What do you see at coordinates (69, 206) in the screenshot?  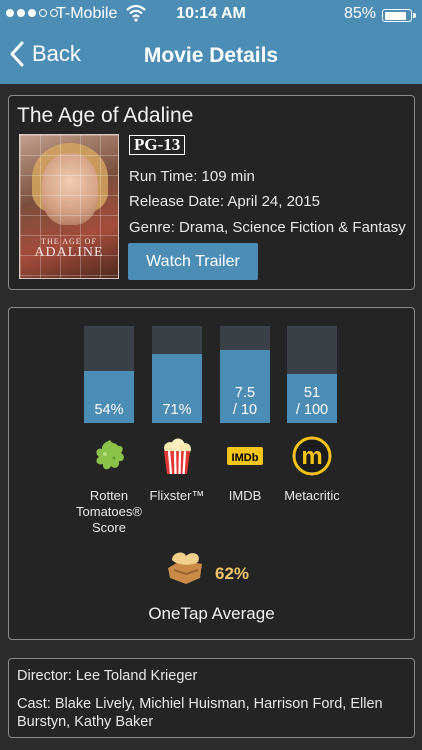 I see `movie-poster: THE AGE OF ADALINE` at bounding box center [69, 206].